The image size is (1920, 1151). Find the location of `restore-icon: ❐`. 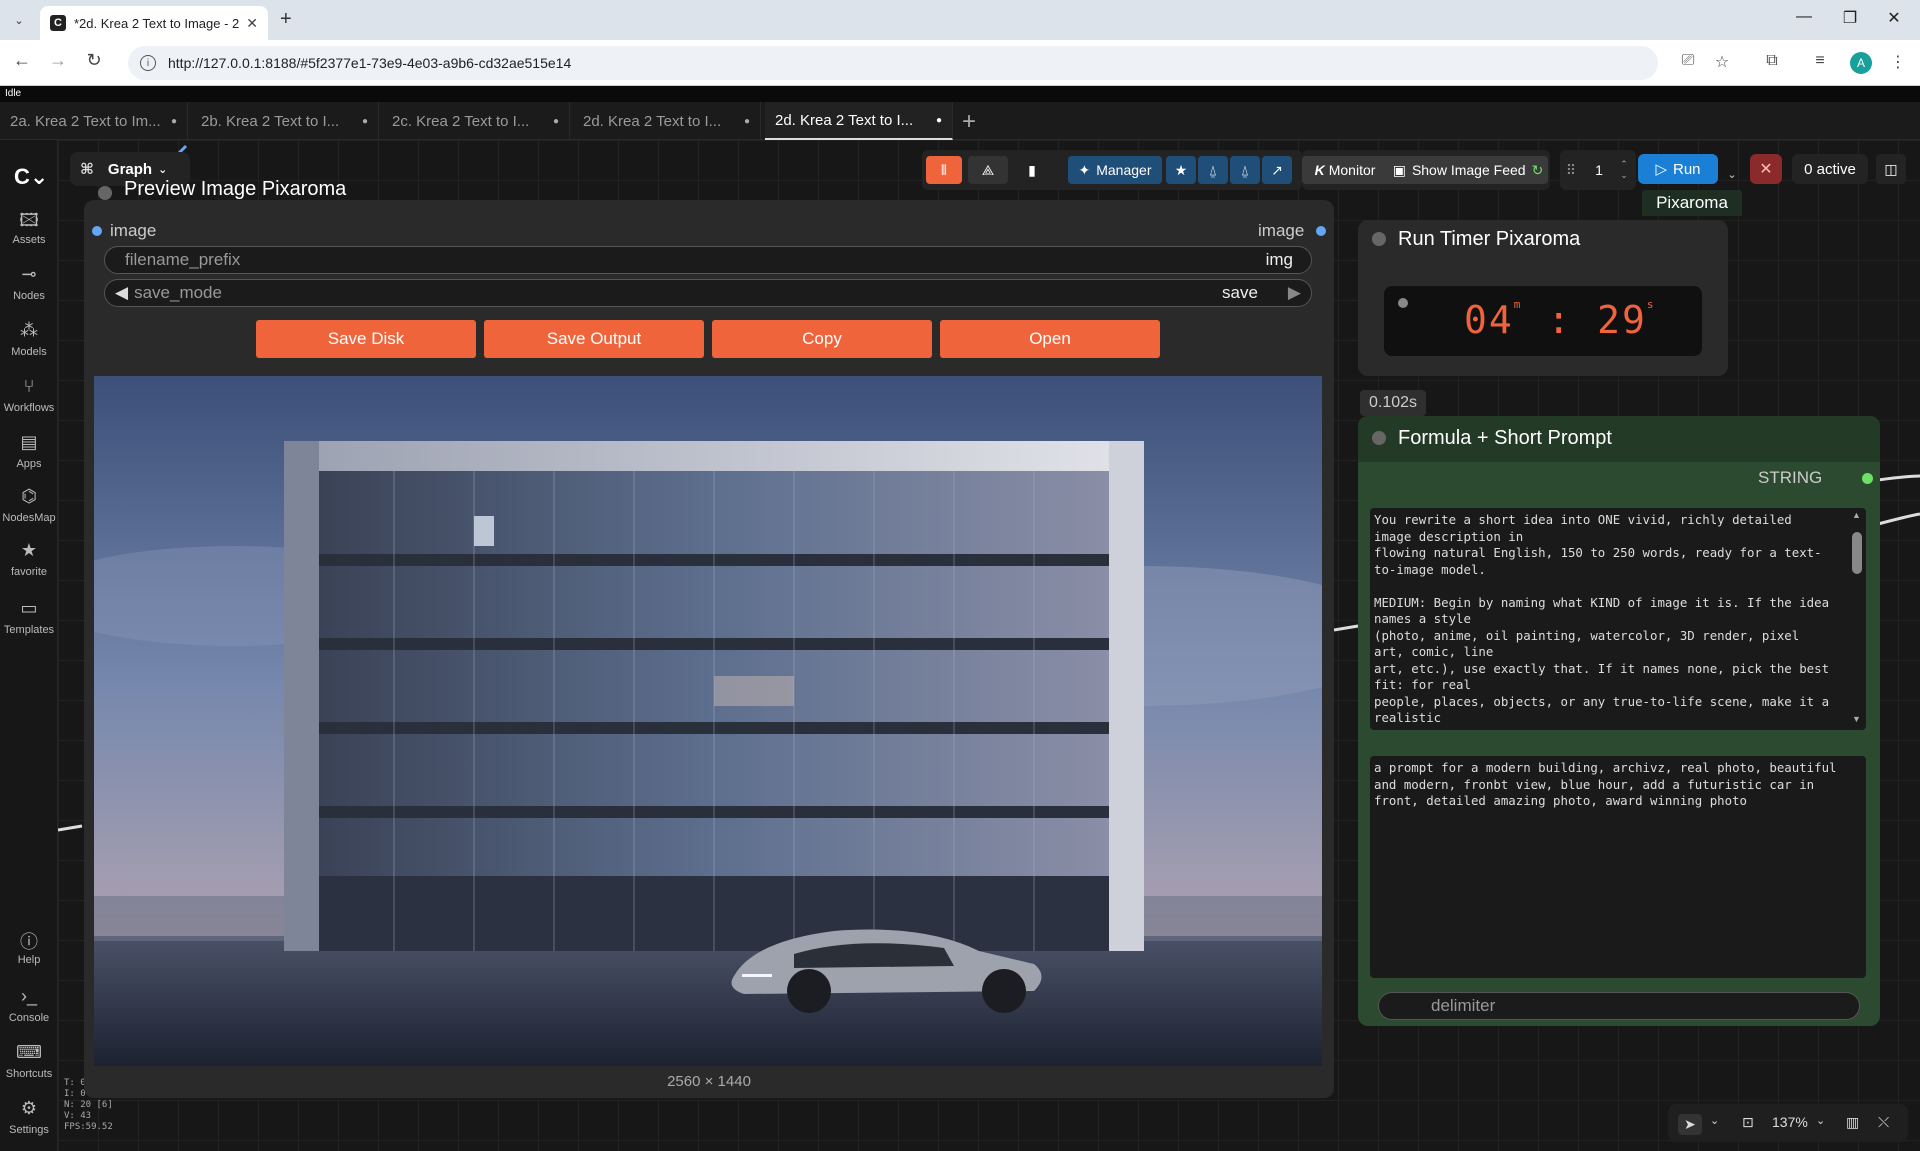

restore-icon: ❐ is located at coordinates (1850, 18).